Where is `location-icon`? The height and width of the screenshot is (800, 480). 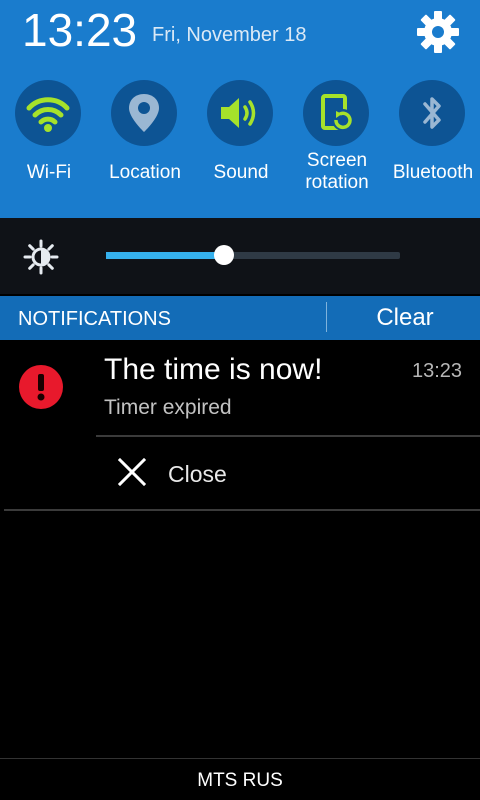
location-icon is located at coordinates (144, 113).